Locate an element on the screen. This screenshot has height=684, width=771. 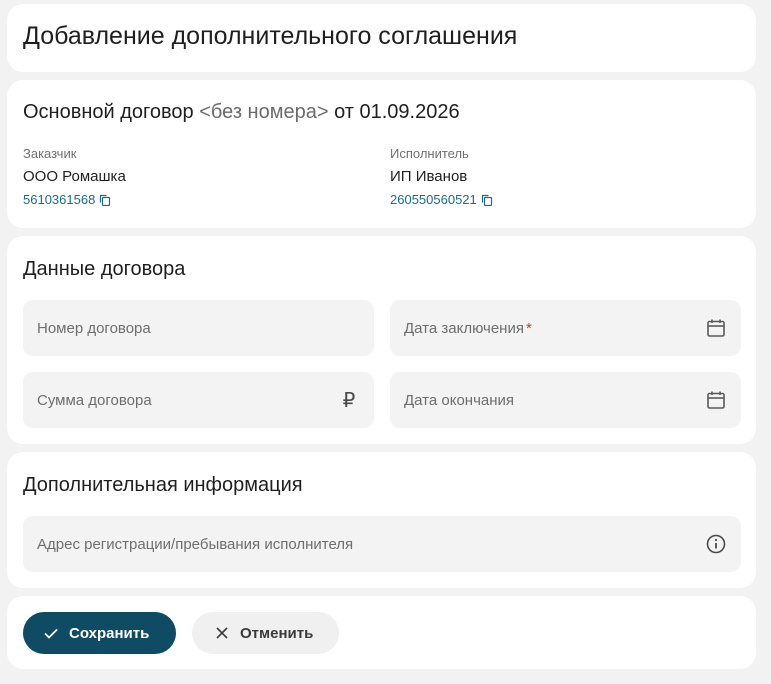
check-icon is located at coordinates (51, 633).